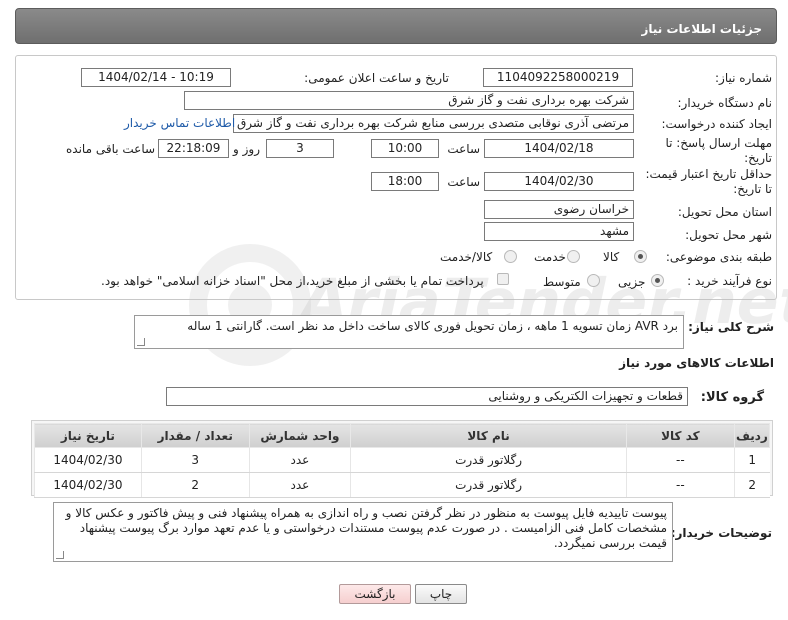 The width and height of the screenshot is (788, 620). Describe the element at coordinates (732, 397) in the screenshot. I see `goods-group-label: گروه کالا:` at that location.